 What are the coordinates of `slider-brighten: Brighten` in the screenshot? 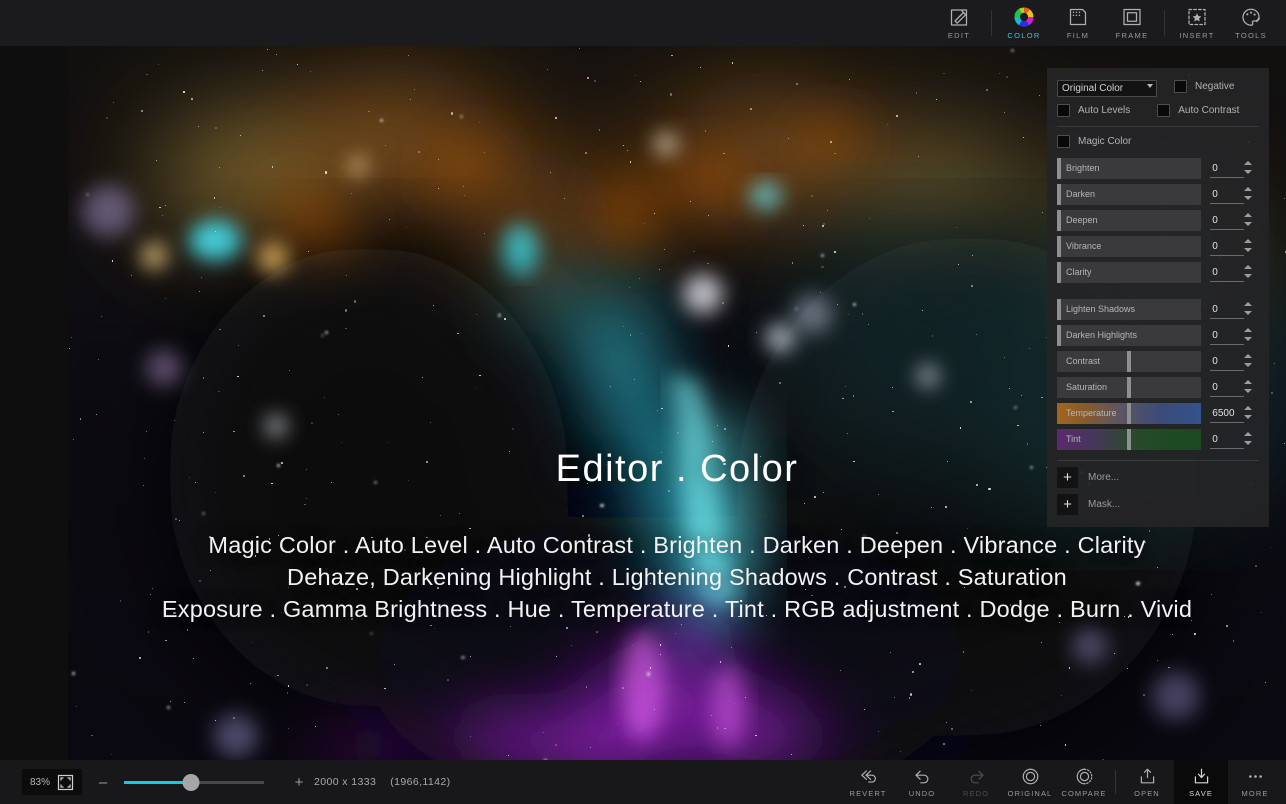 It's located at (1129, 168).